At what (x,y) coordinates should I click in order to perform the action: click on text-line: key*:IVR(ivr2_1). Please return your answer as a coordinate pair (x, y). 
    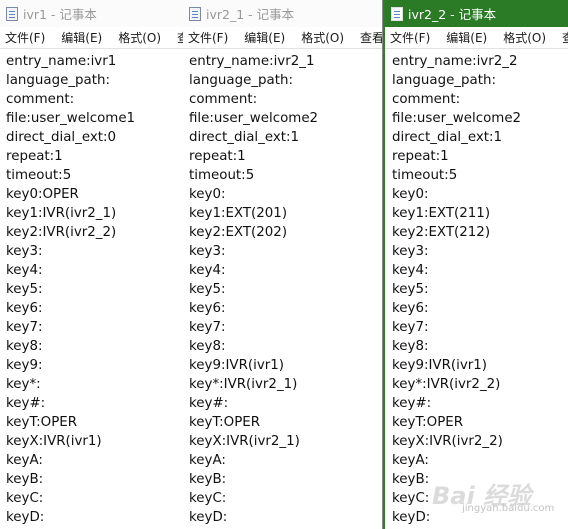
    Looking at the image, I should click on (243, 384).